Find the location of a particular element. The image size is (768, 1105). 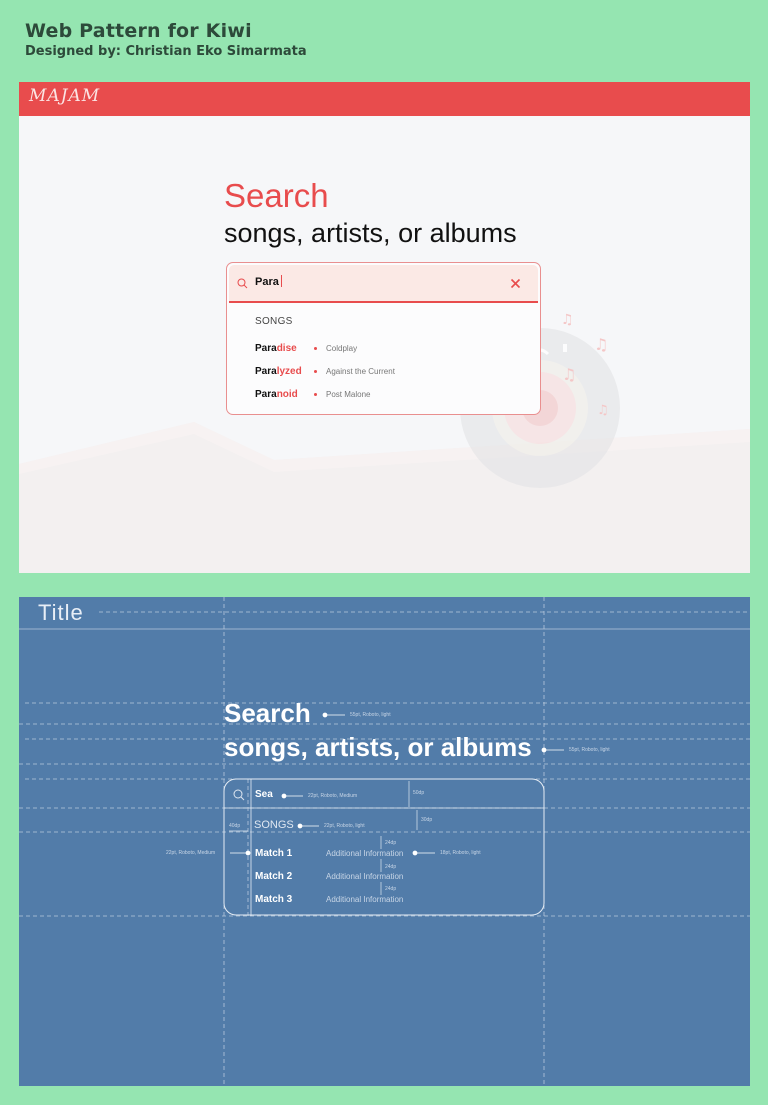

song-title: Paralyzed is located at coordinates (278, 371).